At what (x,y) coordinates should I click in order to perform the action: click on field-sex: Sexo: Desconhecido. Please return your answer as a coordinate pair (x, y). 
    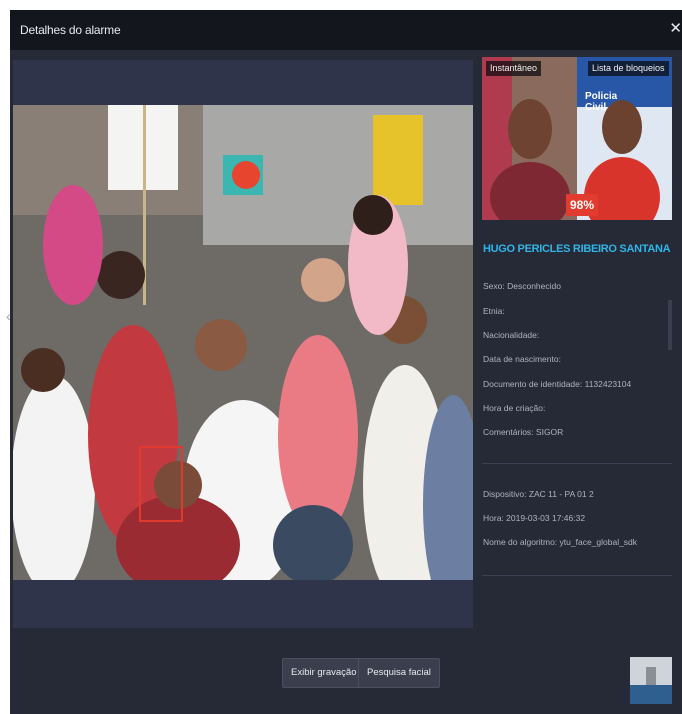
    Looking at the image, I should click on (522, 286).